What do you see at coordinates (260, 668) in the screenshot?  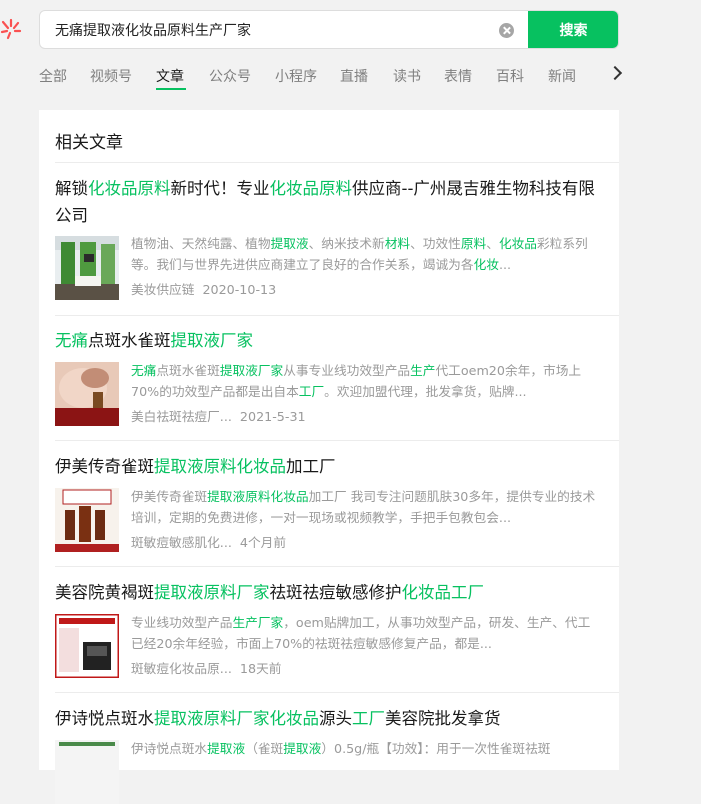 I see `article-date: 18天前` at bounding box center [260, 668].